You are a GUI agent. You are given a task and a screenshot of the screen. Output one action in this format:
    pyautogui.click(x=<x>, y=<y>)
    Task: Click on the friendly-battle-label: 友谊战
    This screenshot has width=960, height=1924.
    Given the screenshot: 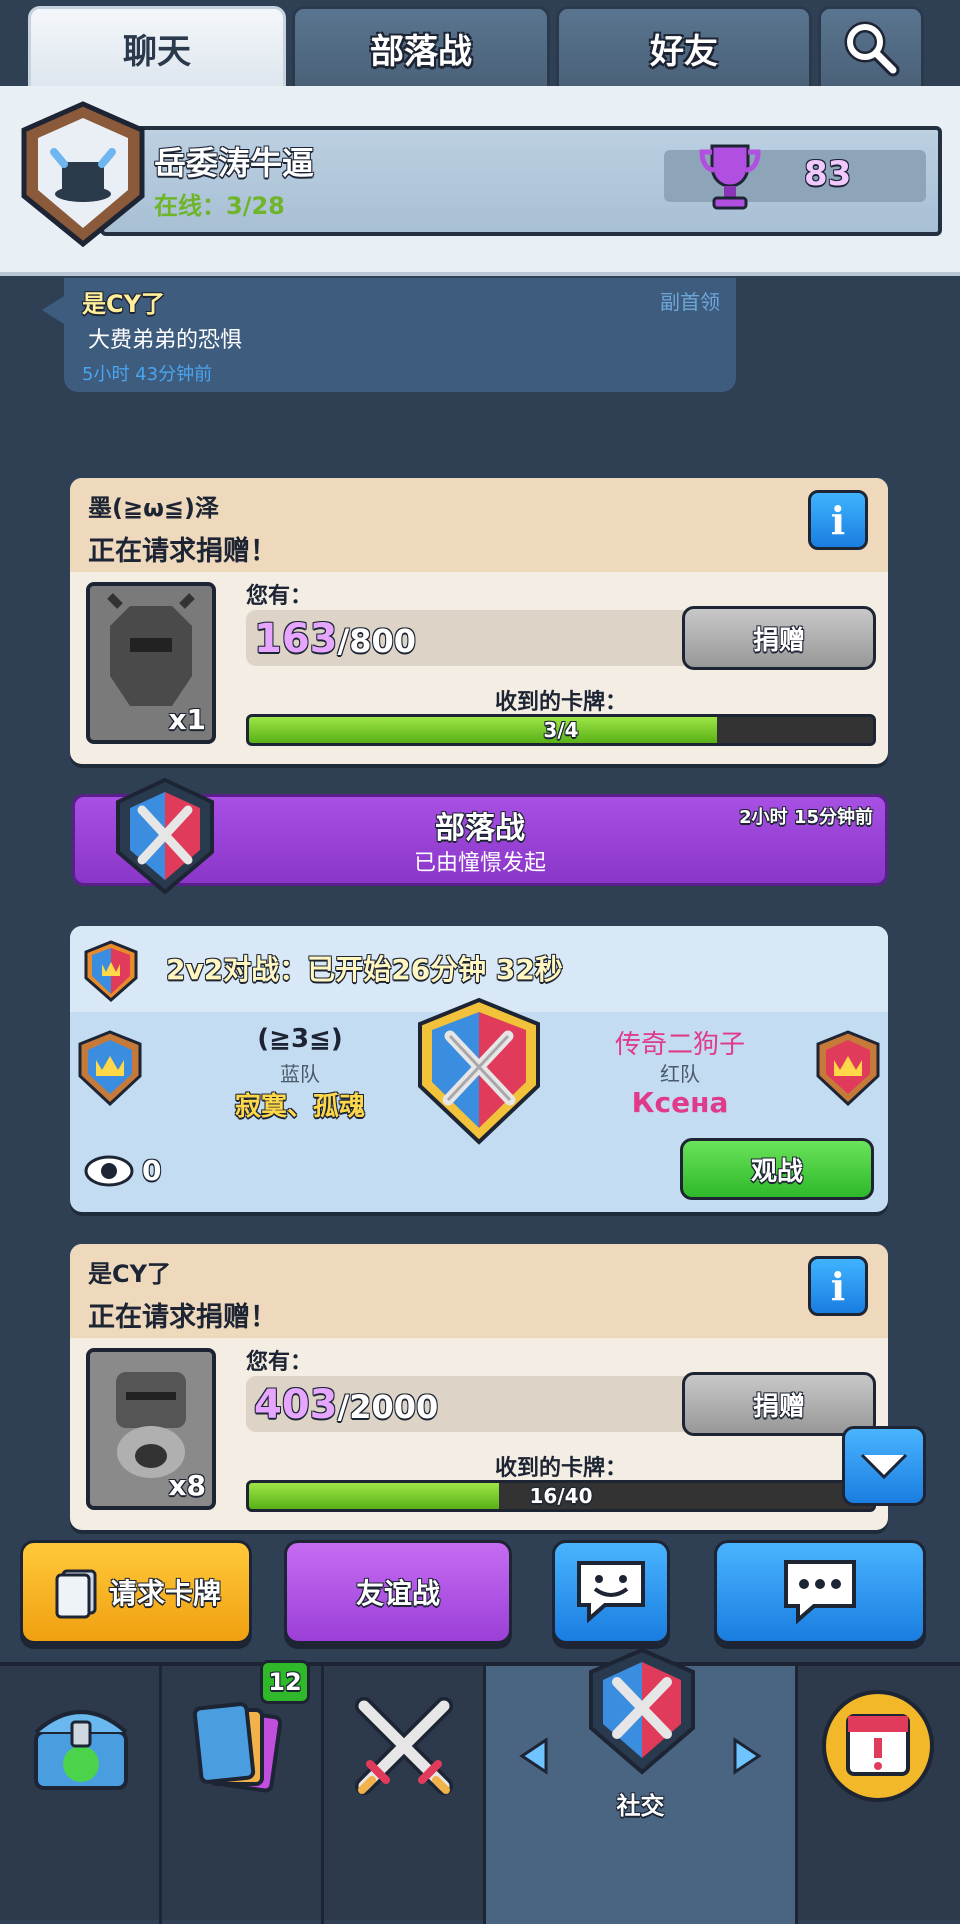 What is the action you would take?
    pyautogui.click(x=397, y=1593)
    